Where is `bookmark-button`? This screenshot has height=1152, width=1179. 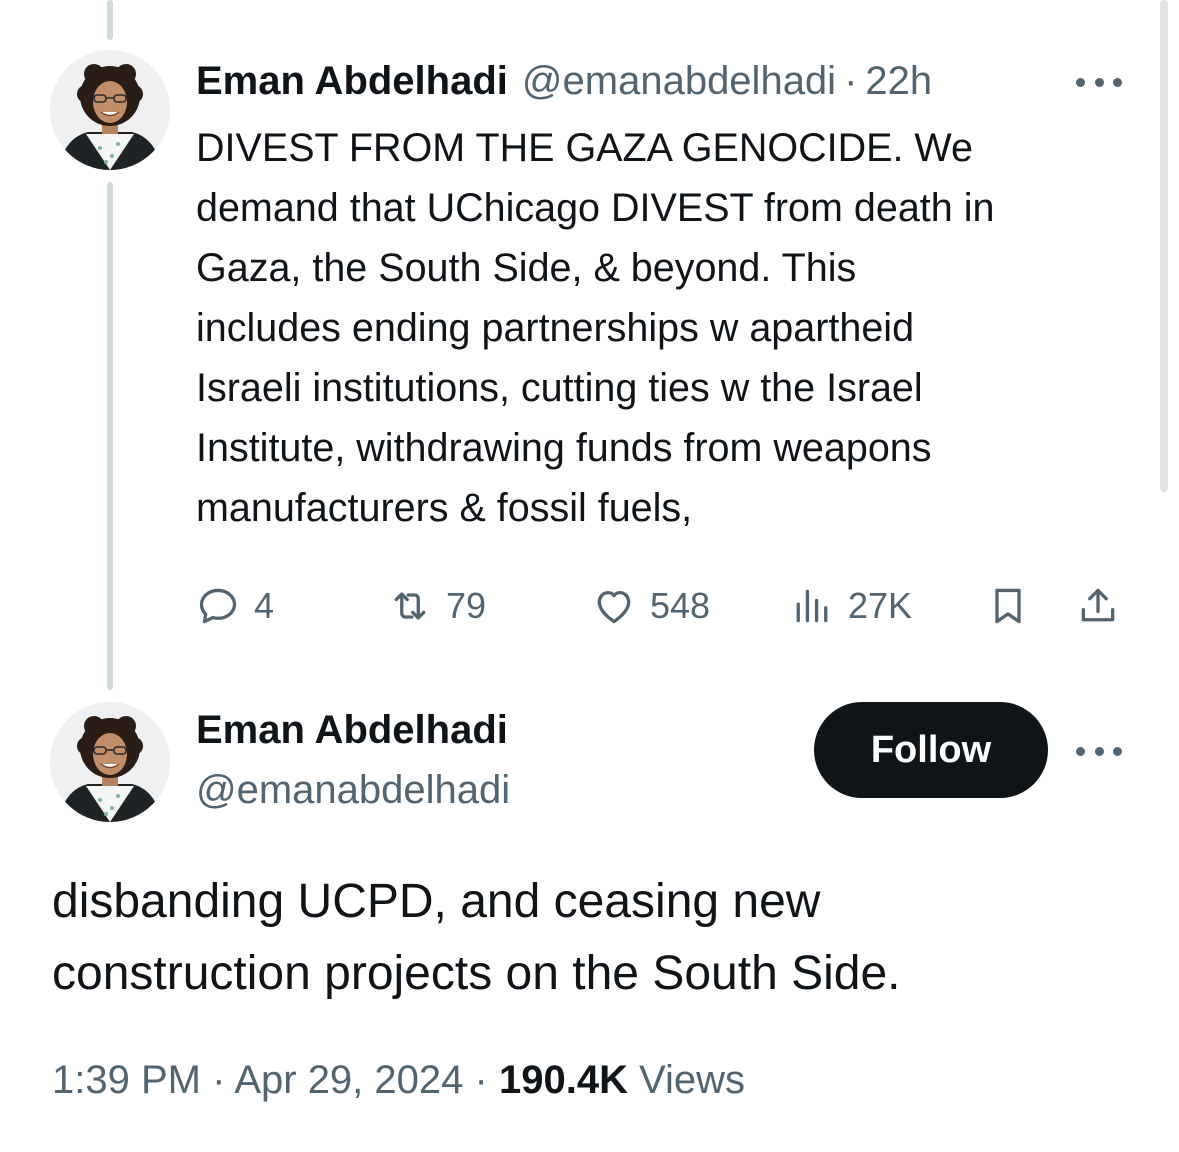 bookmark-button is located at coordinates (1008, 606).